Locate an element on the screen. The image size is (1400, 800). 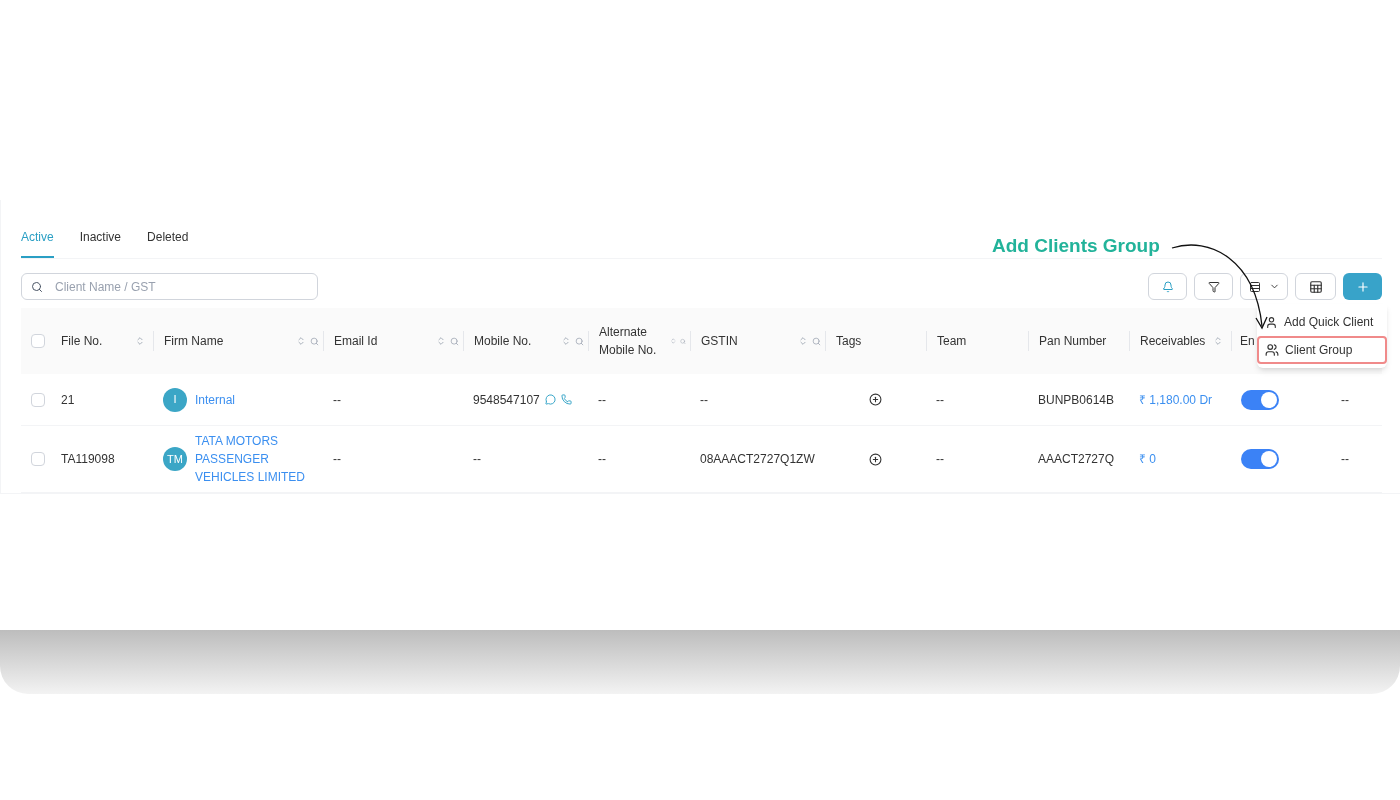
tab: Active is located at coordinates (37, 243).